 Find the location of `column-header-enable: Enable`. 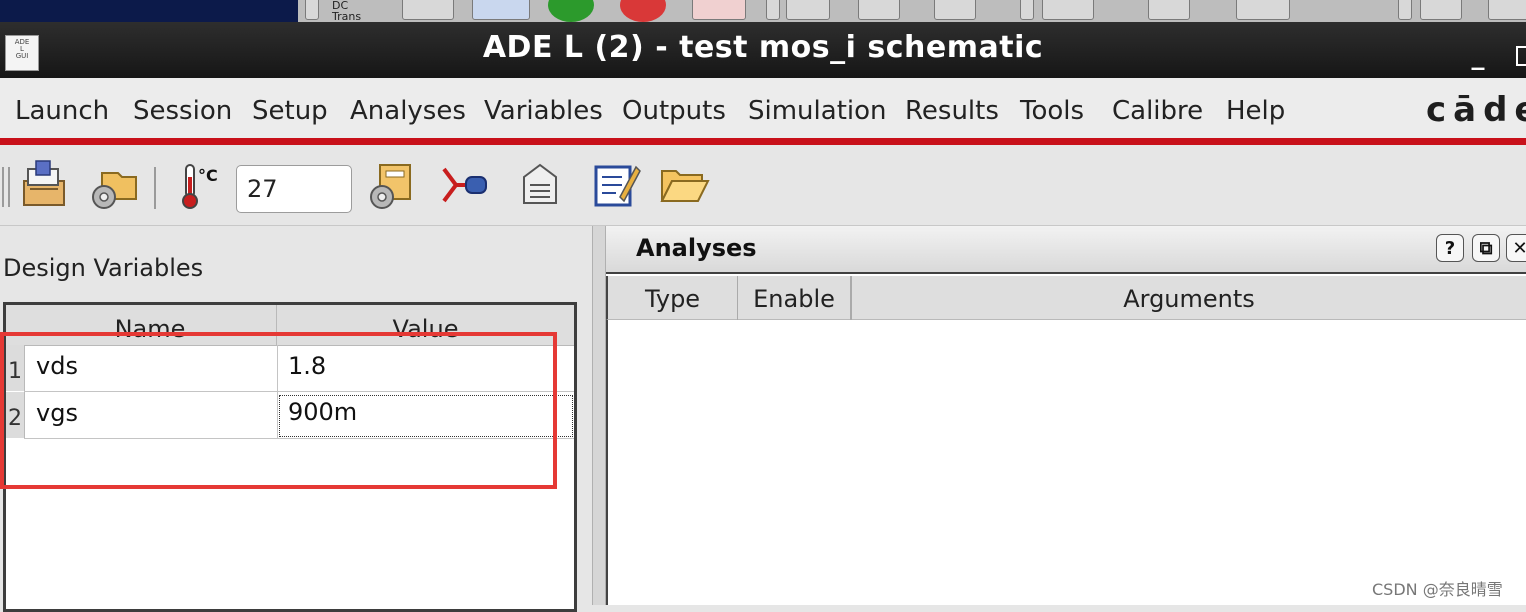

column-header-enable: Enable is located at coordinates (795, 298).